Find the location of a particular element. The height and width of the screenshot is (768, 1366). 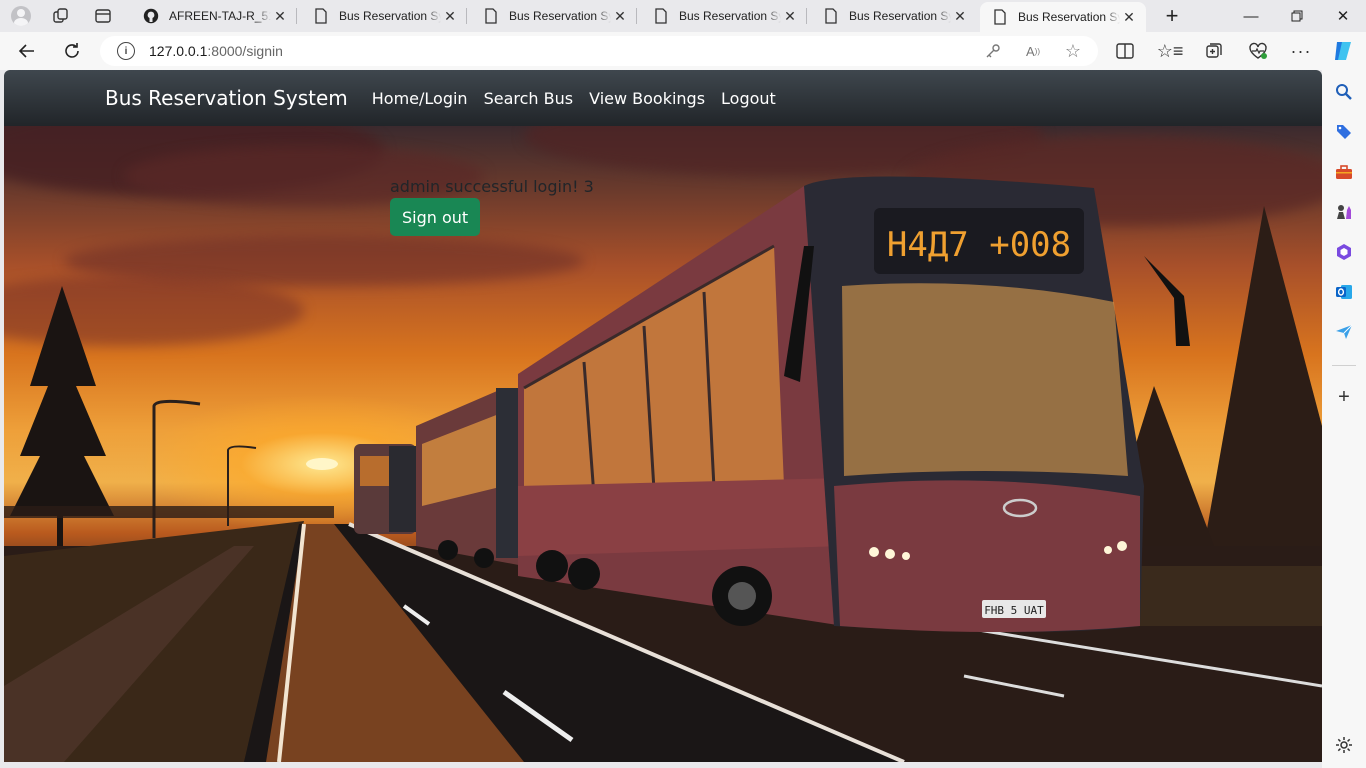

site-brand: Bus Reservation System is located at coordinates (226, 98).